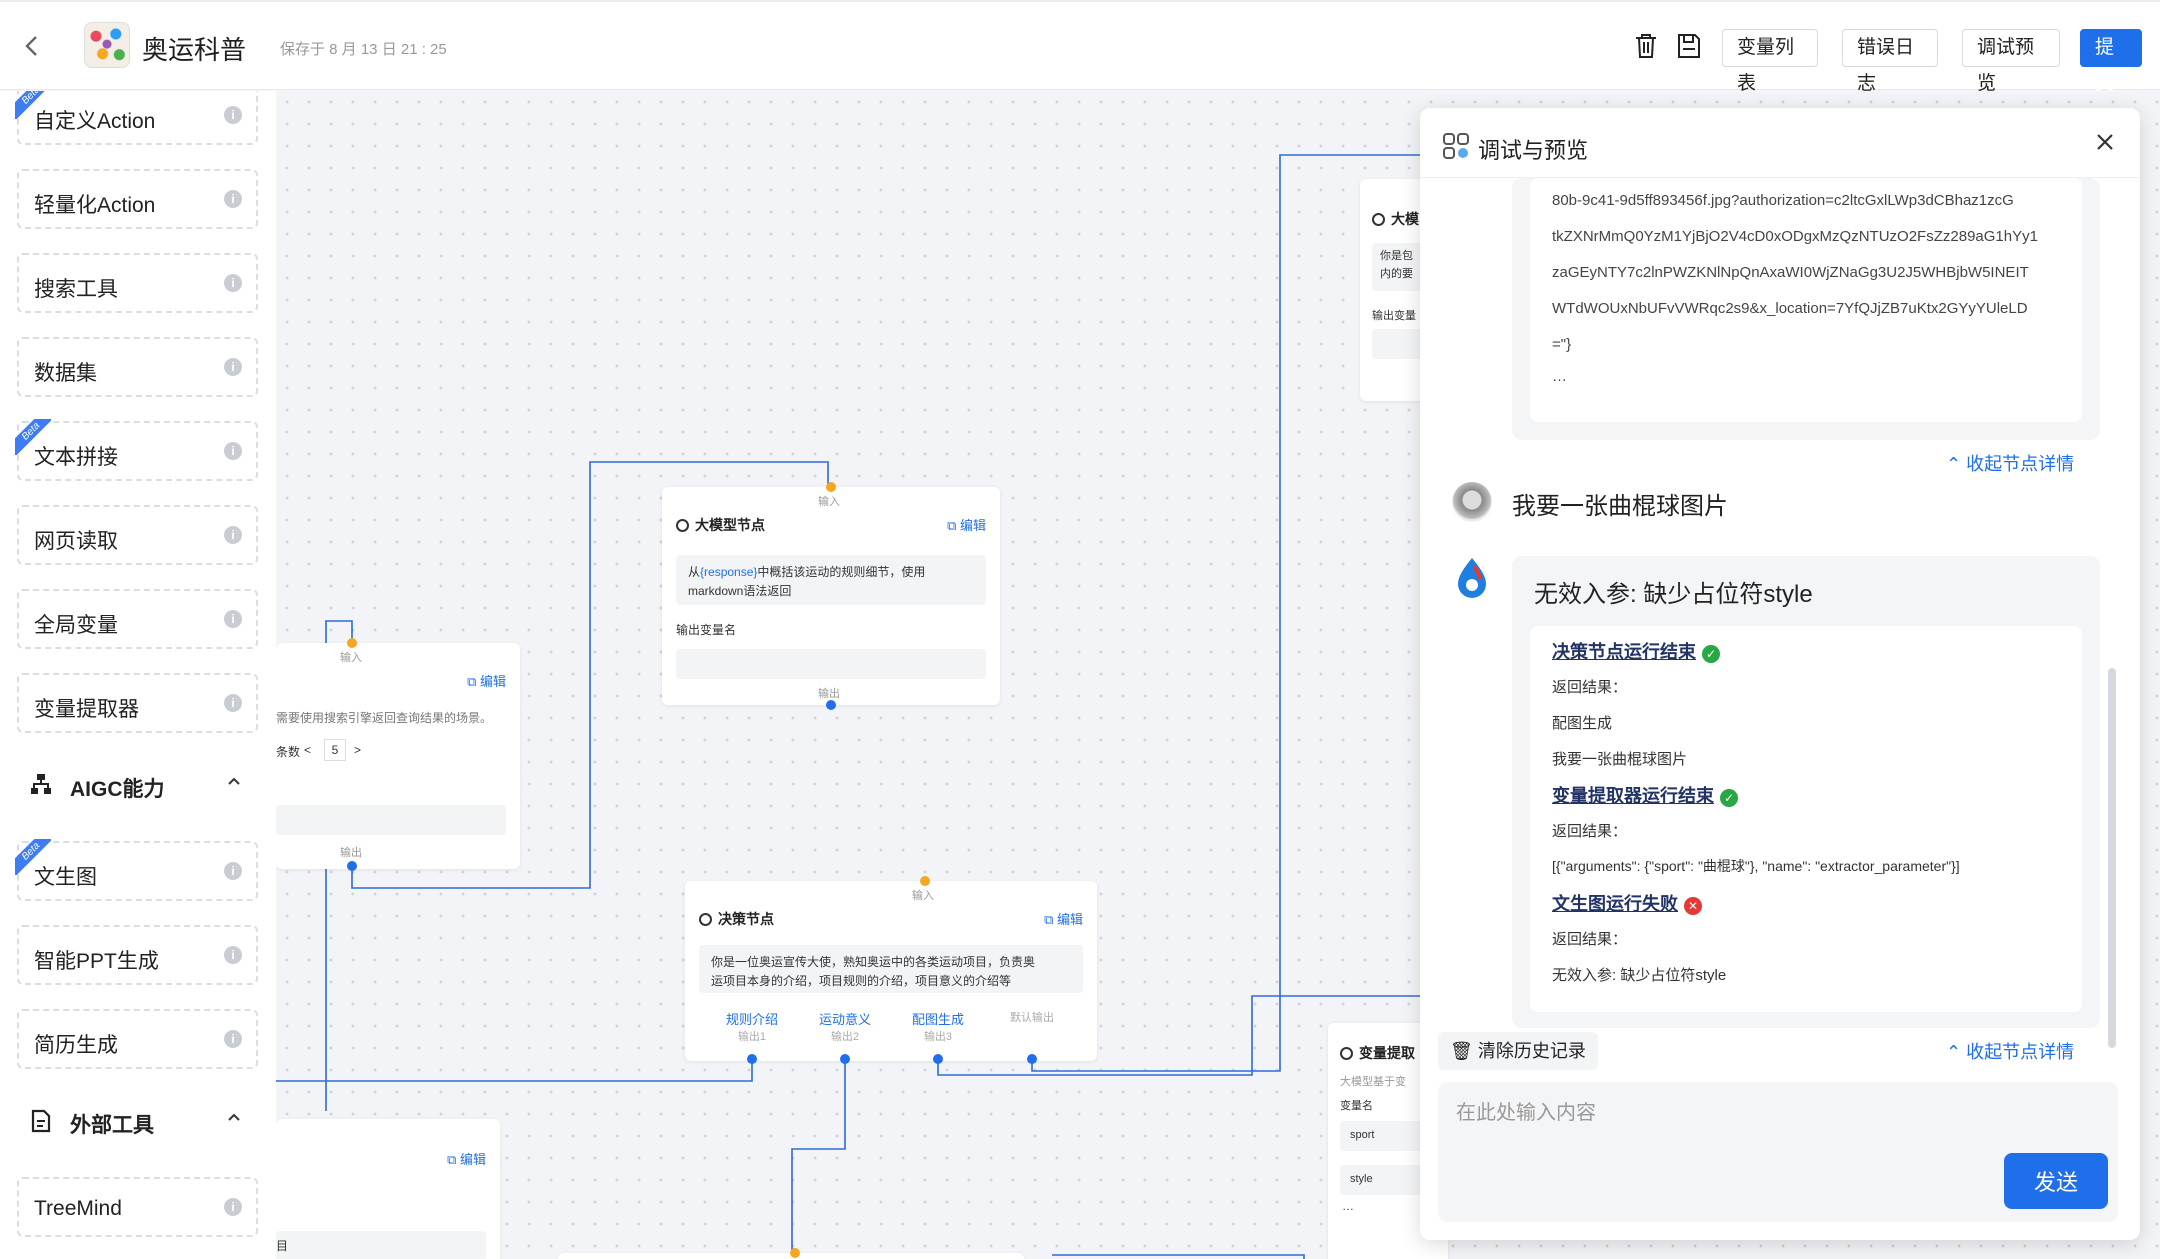  What do you see at coordinates (136, 870) in the screenshot?
I see `tool-card-text-to-image: Beta 文生图 i` at bounding box center [136, 870].